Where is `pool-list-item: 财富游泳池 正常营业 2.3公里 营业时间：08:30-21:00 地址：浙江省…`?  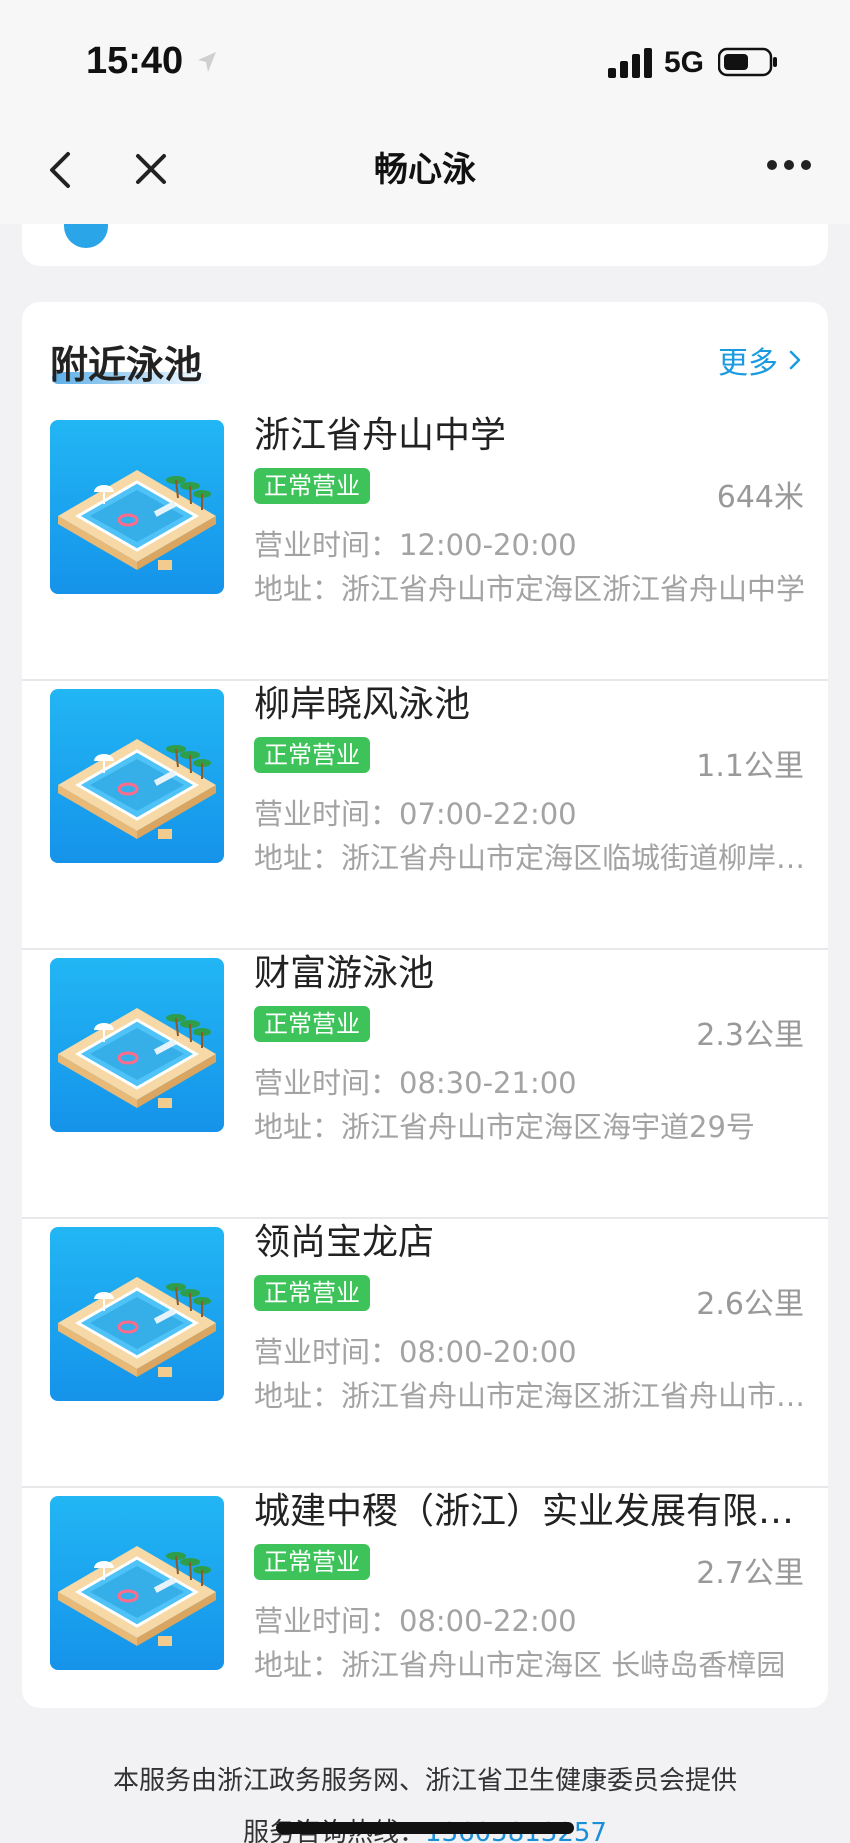 pool-list-item: 财富游泳池 正常营业 2.3公里 营业时间：08:30-21:00 地址：浙江省… is located at coordinates (425, 1084).